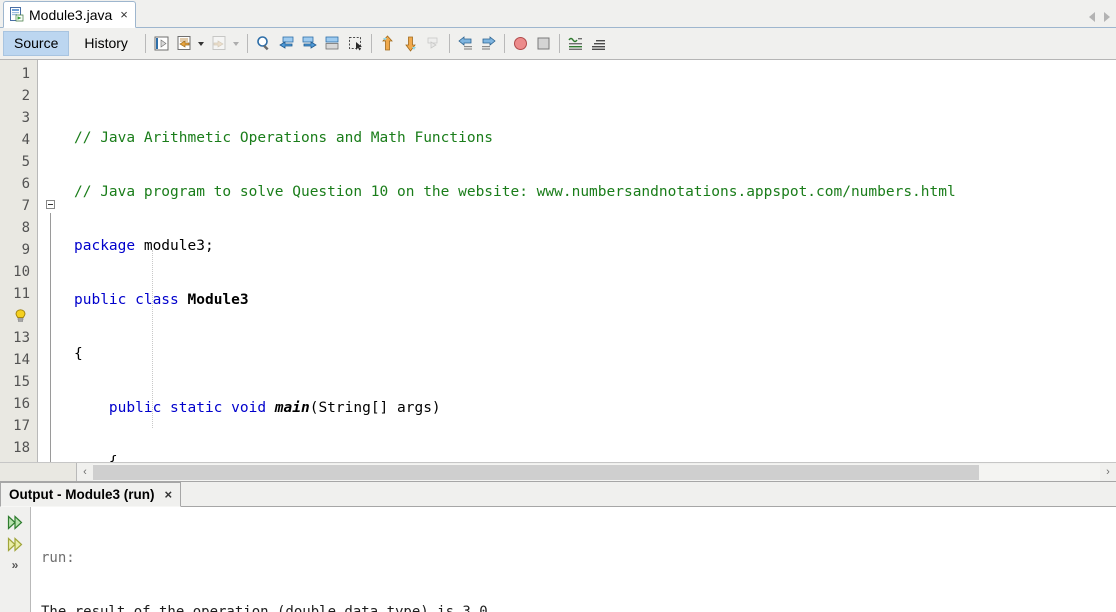 This screenshot has height=612, width=1116. What do you see at coordinates (592, 246) in the screenshot?
I see `code-line-3: package module3;` at bounding box center [592, 246].